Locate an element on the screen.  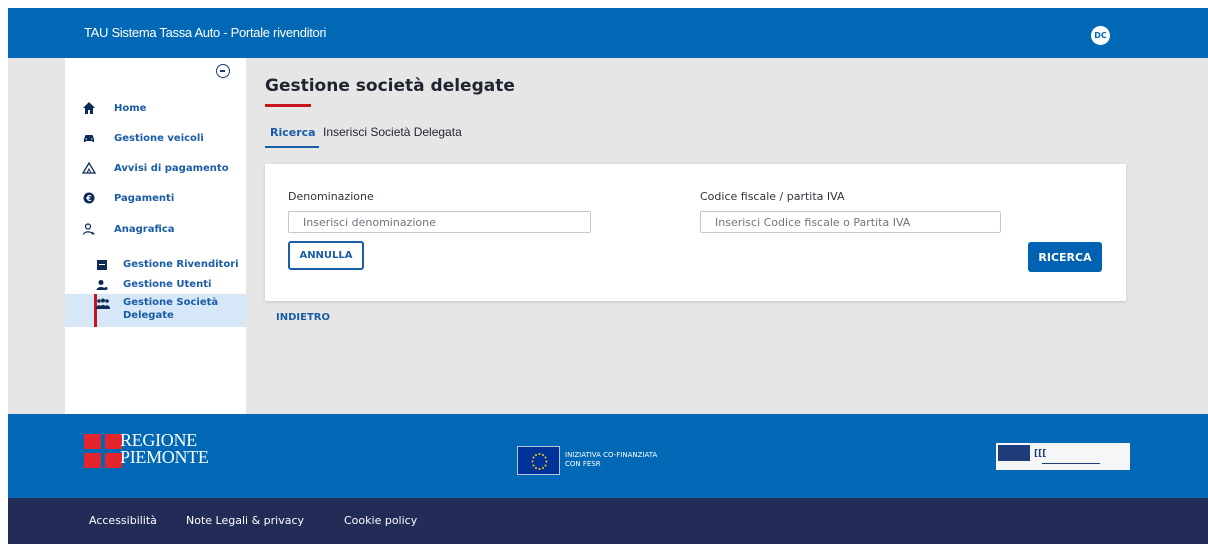
page-title: Gestione società delegate is located at coordinates (390, 86).